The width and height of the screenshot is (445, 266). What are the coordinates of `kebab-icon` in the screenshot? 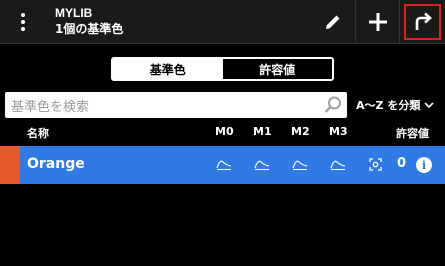 It's located at (23, 22).